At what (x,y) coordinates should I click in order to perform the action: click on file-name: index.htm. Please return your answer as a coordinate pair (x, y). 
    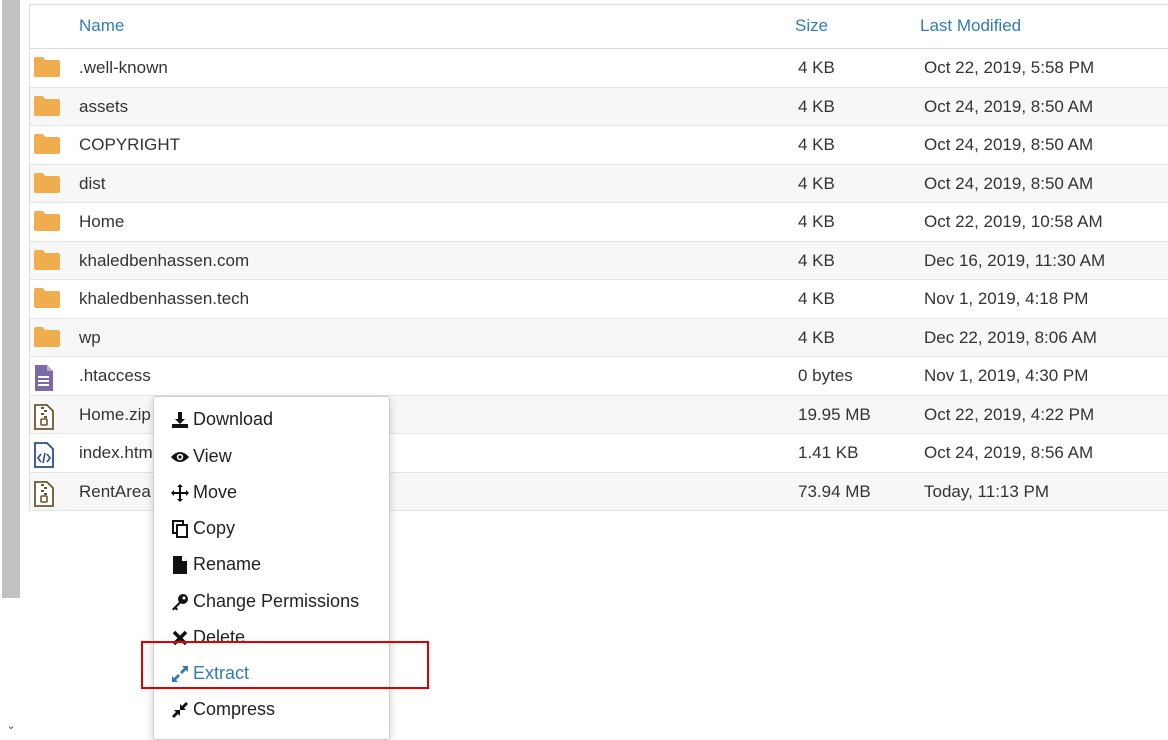
    Looking at the image, I should click on (116, 453).